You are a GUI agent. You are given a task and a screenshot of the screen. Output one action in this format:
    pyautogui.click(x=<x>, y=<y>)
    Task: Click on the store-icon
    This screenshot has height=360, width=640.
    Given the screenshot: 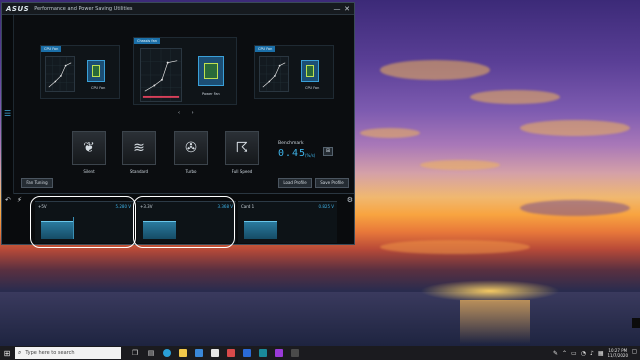 What is the action you would take?
    pyautogui.click(x=199, y=353)
    